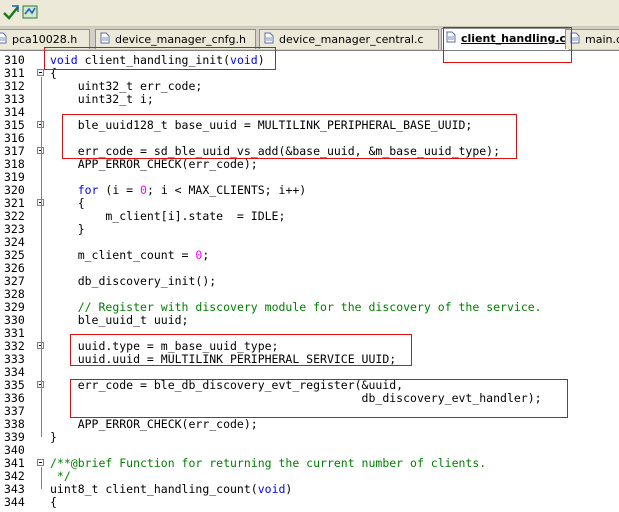 The width and height of the screenshot is (619, 512). What do you see at coordinates (309, 320) in the screenshot?
I see `code-line: 330 ble_uuid_t uuid;` at bounding box center [309, 320].